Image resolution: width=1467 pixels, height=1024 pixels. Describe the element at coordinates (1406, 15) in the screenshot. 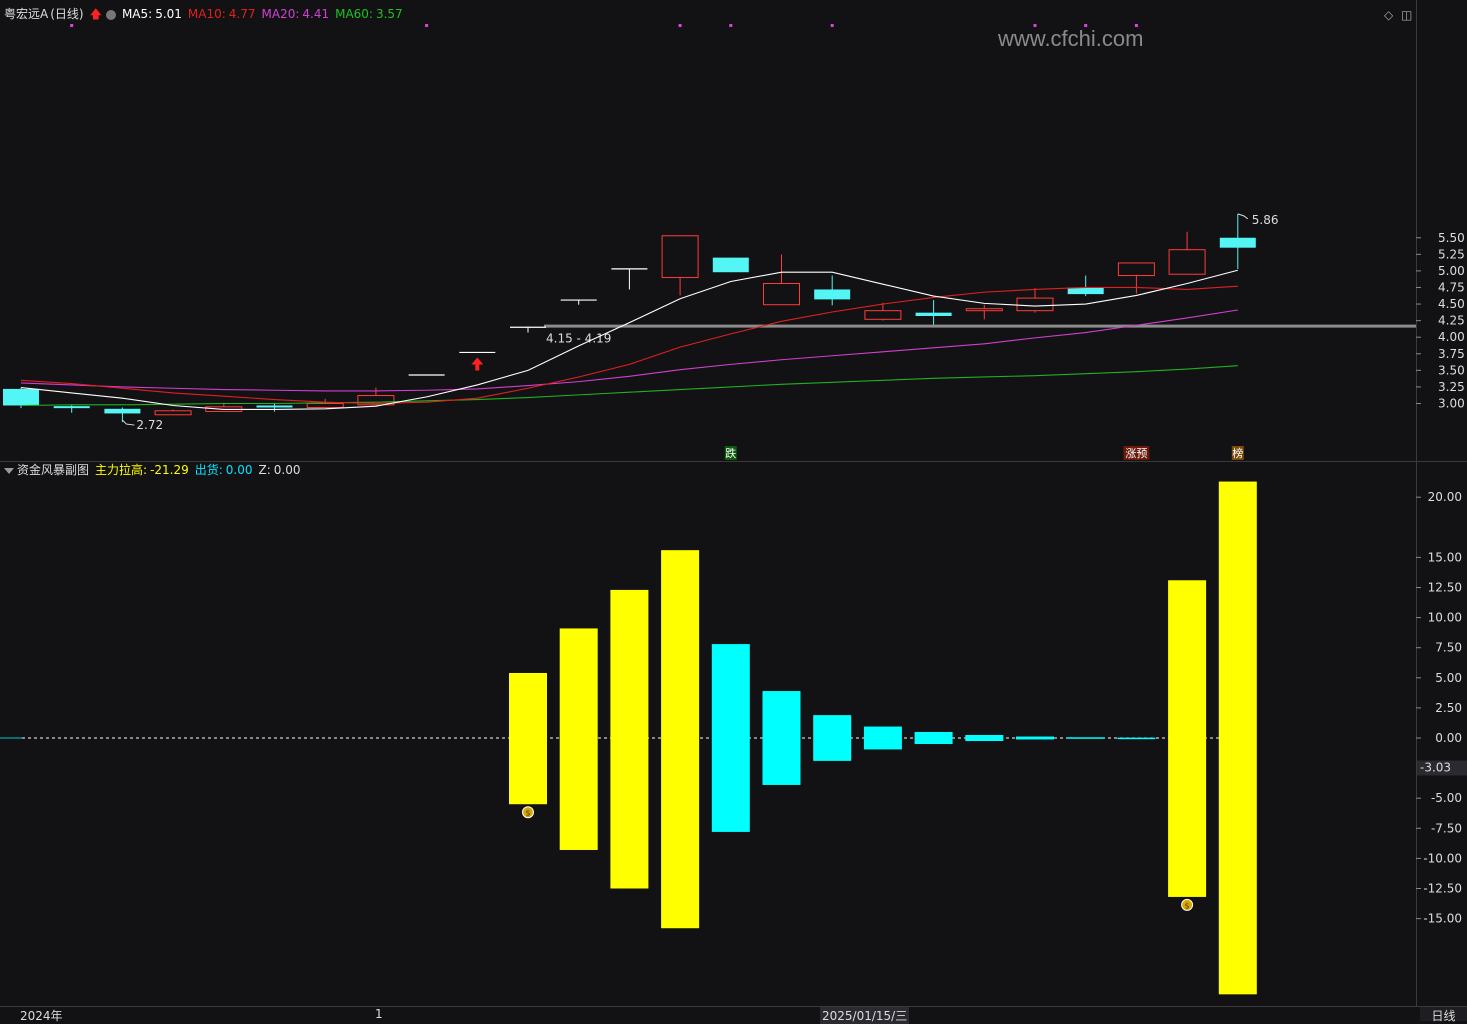

I see `window-toggle-icon: ◫` at that location.